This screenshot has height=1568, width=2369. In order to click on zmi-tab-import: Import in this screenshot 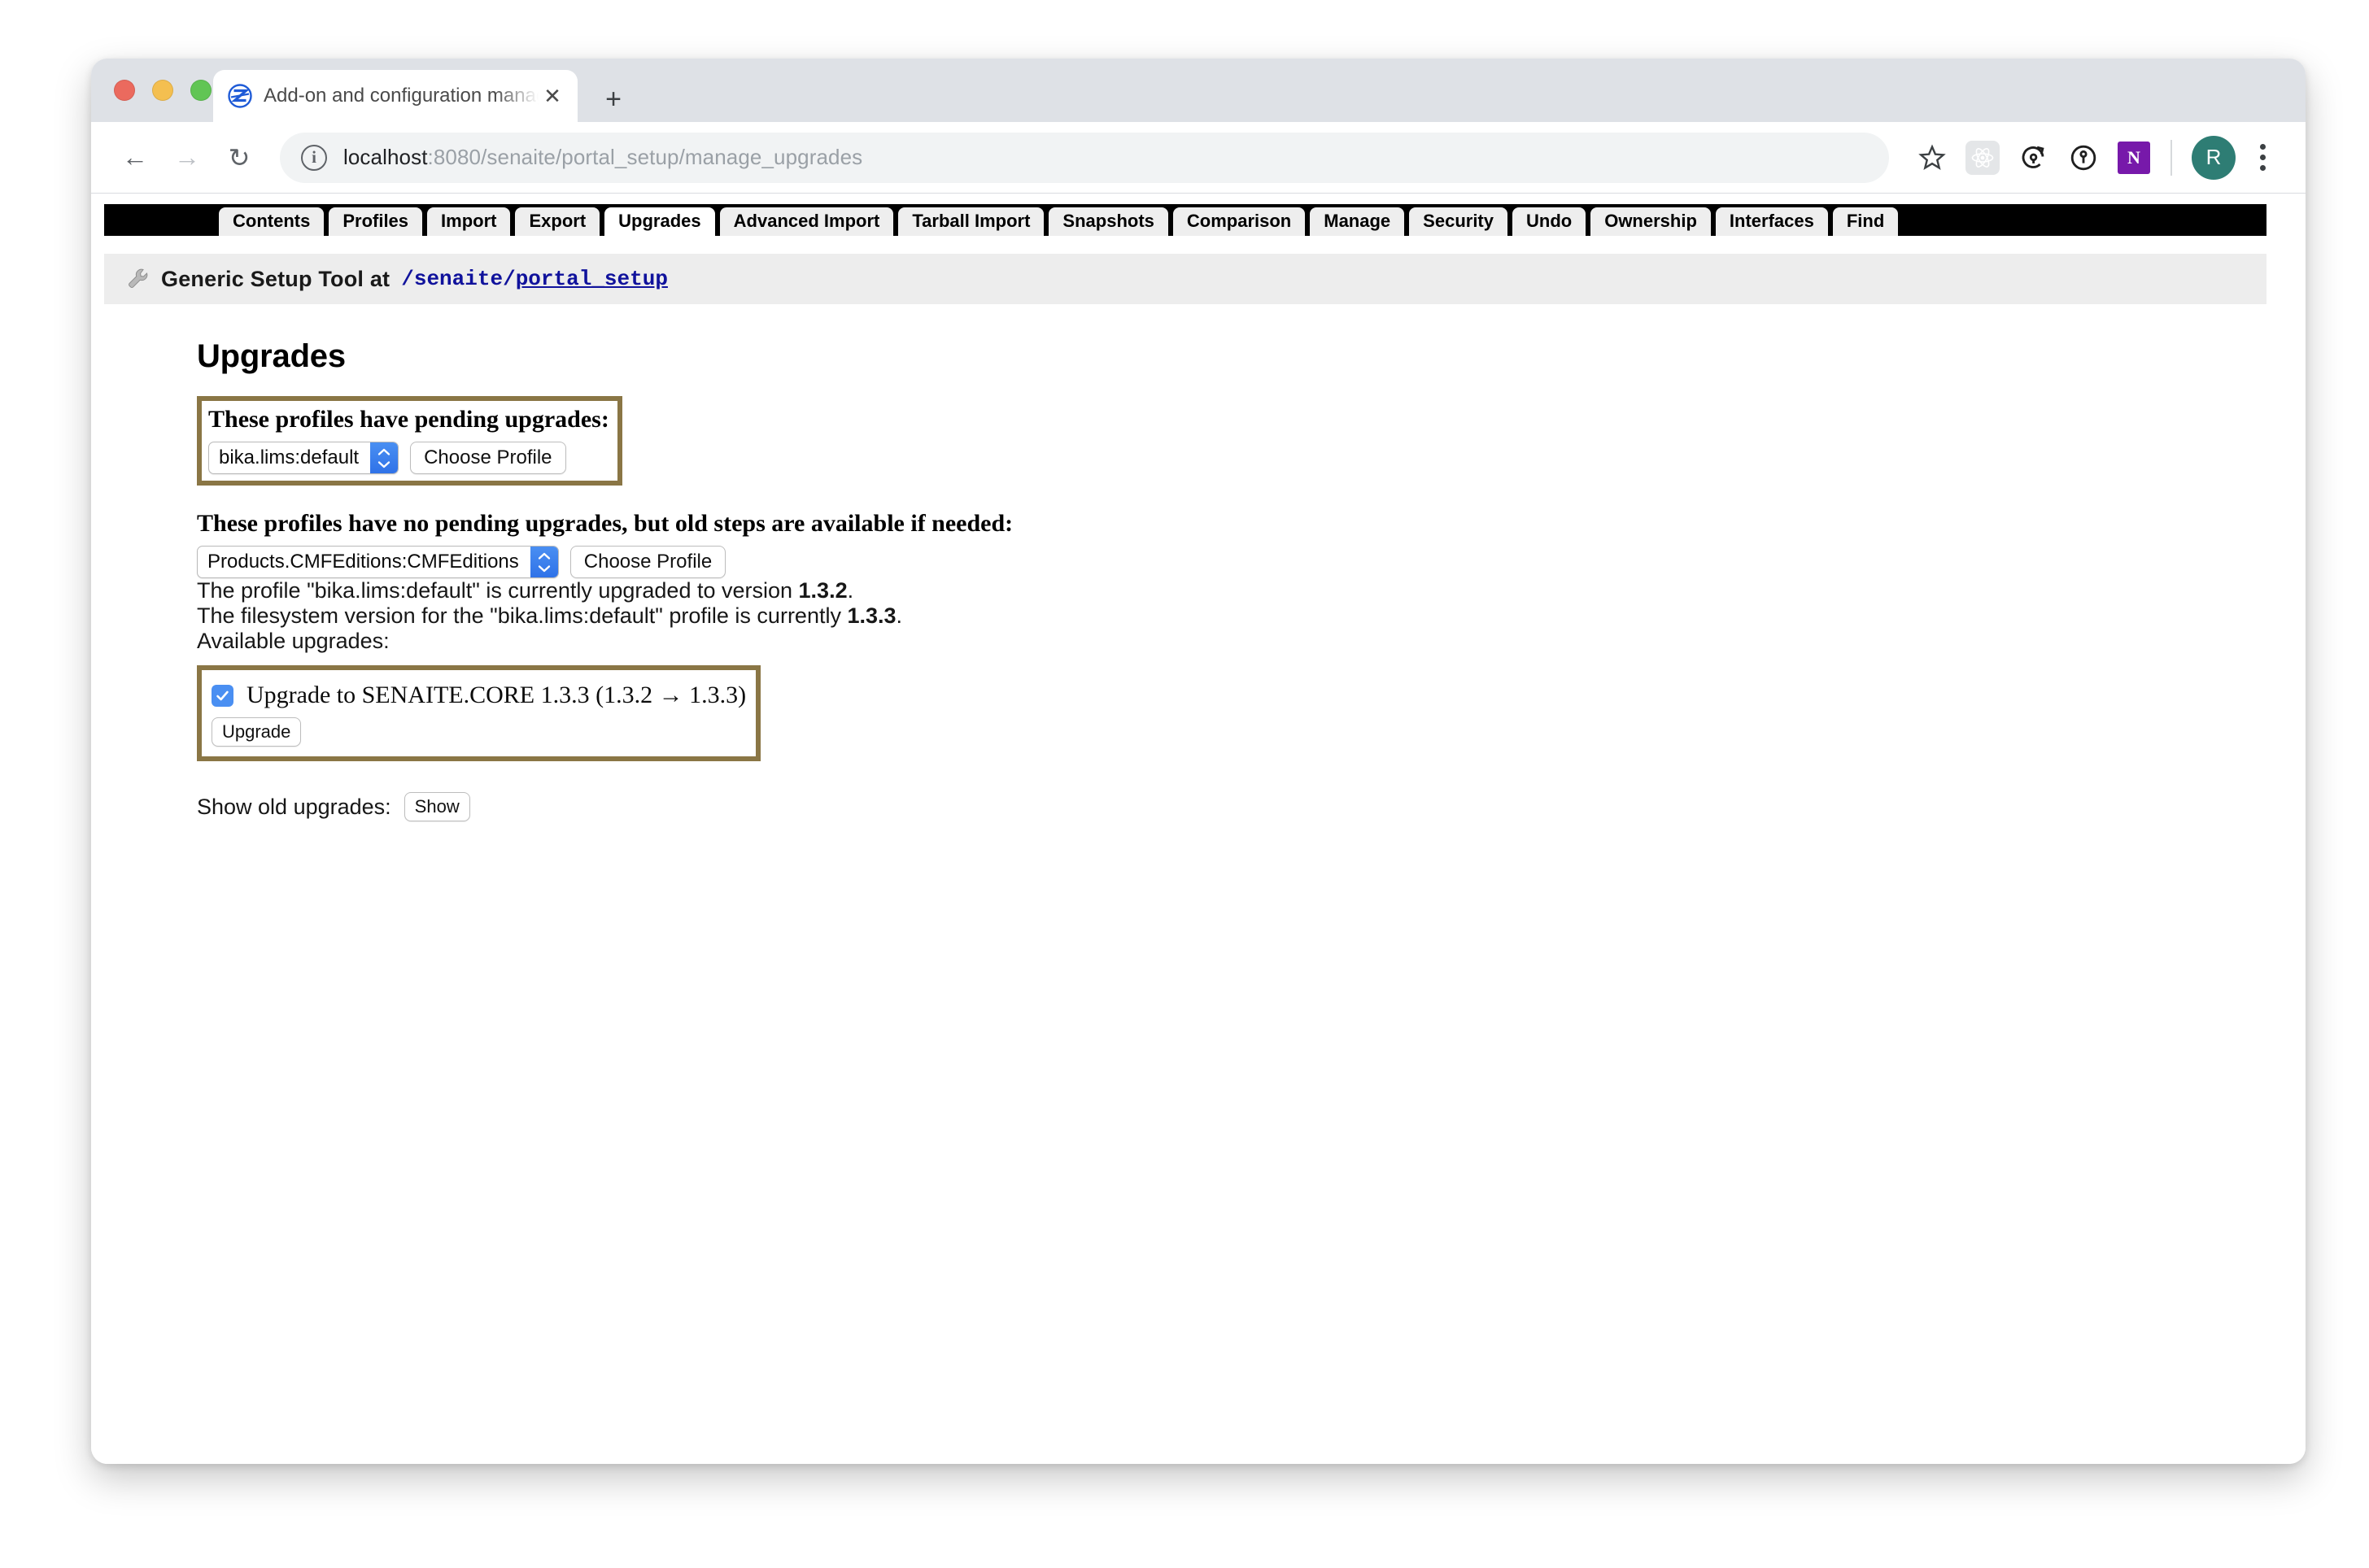, I will do `click(469, 221)`.